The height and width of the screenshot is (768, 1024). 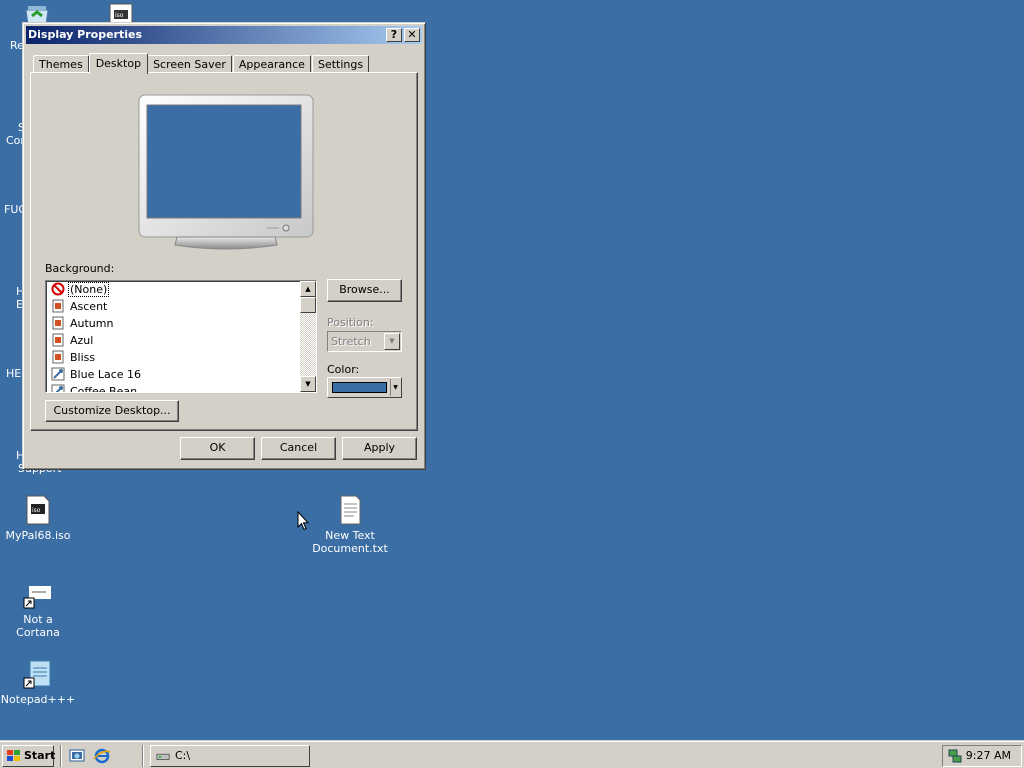 What do you see at coordinates (512, 754) in the screenshot?
I see `taskbar: Start C:\ 9:27 AM` at bounding box center [512, 754].